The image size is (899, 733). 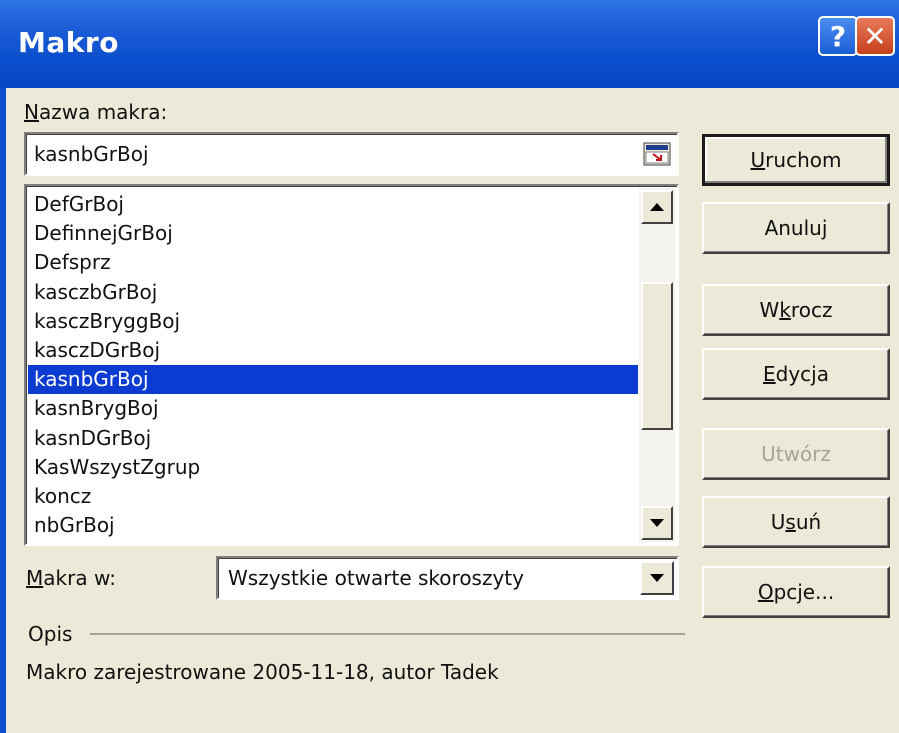 I want to click on create-button: Utwórz, so click(x=796, y=454).